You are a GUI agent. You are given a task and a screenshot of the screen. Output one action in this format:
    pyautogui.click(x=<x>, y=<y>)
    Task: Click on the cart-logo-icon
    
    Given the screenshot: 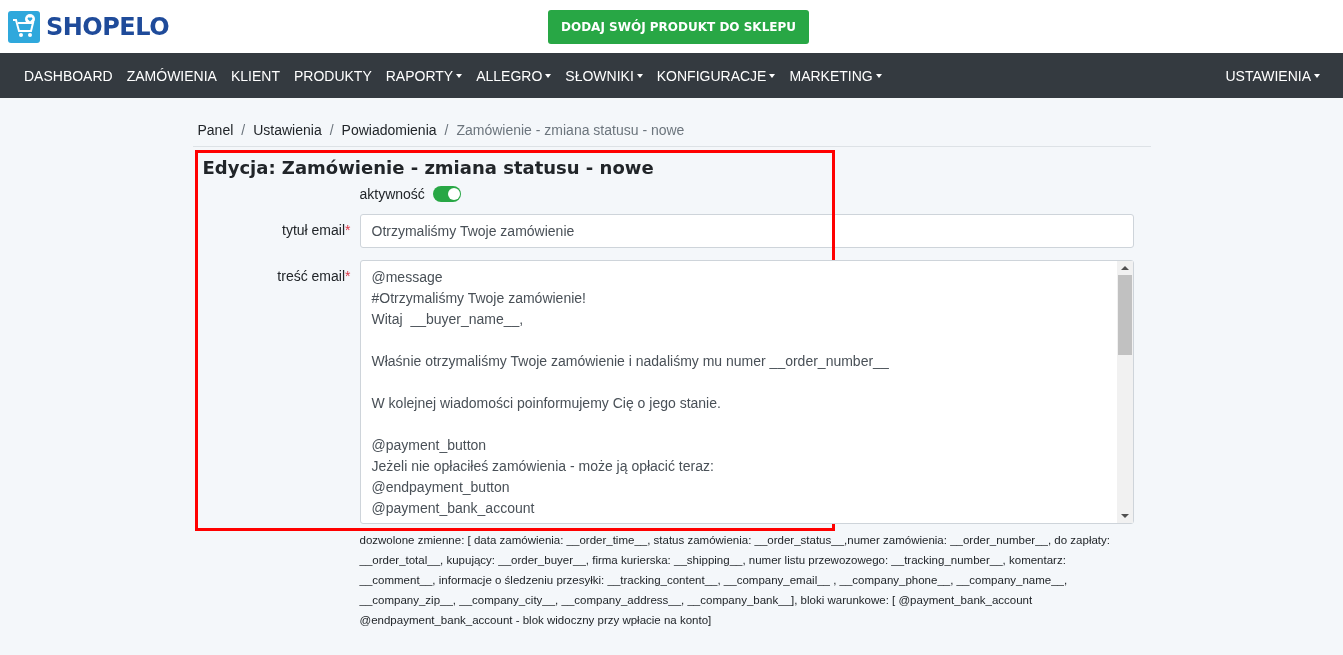 What is the action you would take?
    pyautogui.click(x=24, y=26)
    